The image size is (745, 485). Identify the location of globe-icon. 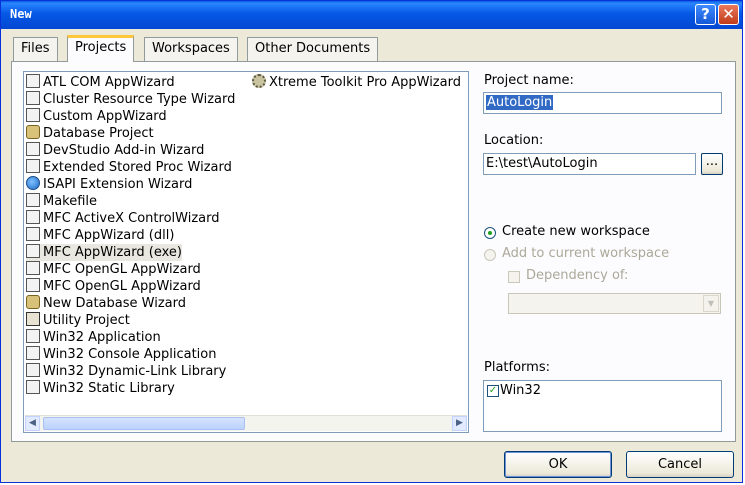
(33, 183).